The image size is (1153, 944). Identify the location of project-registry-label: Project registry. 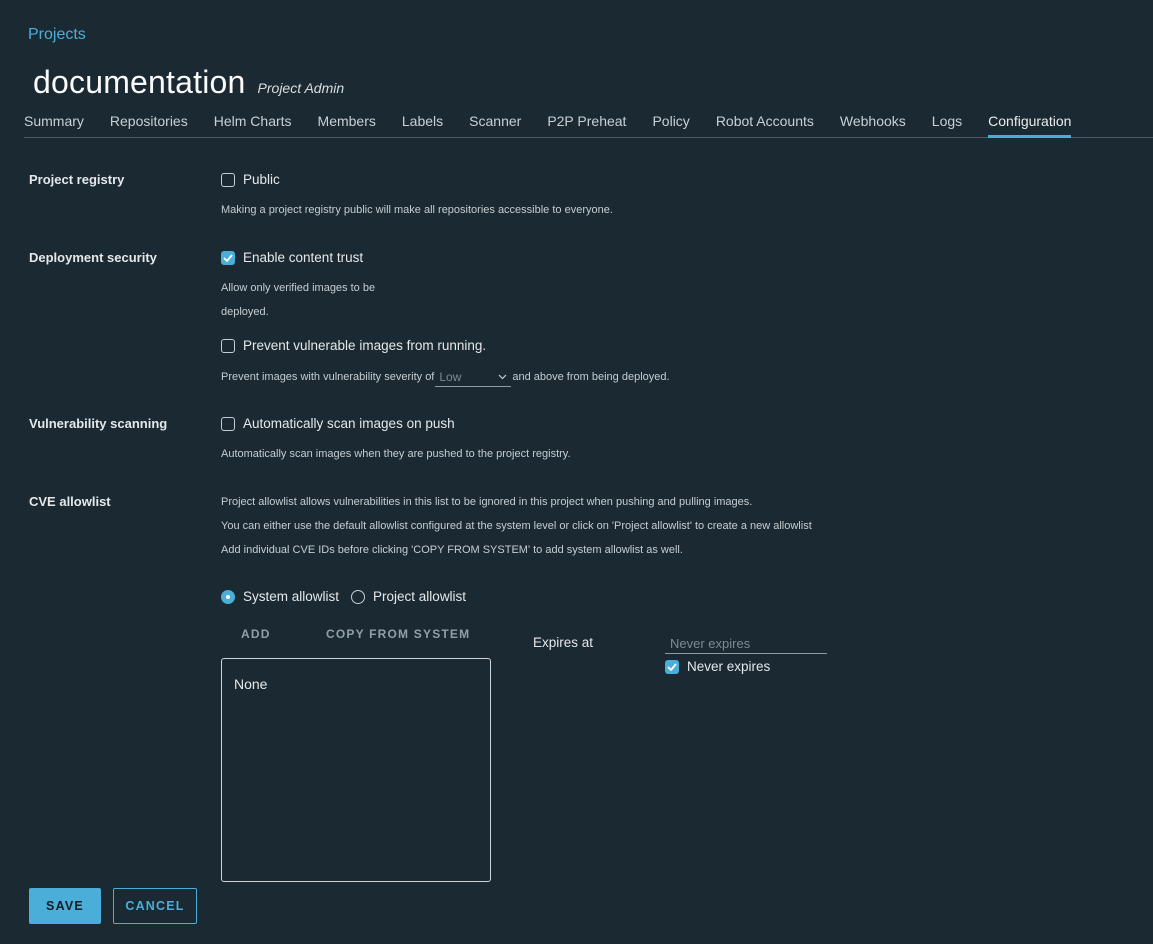
(77, 179).